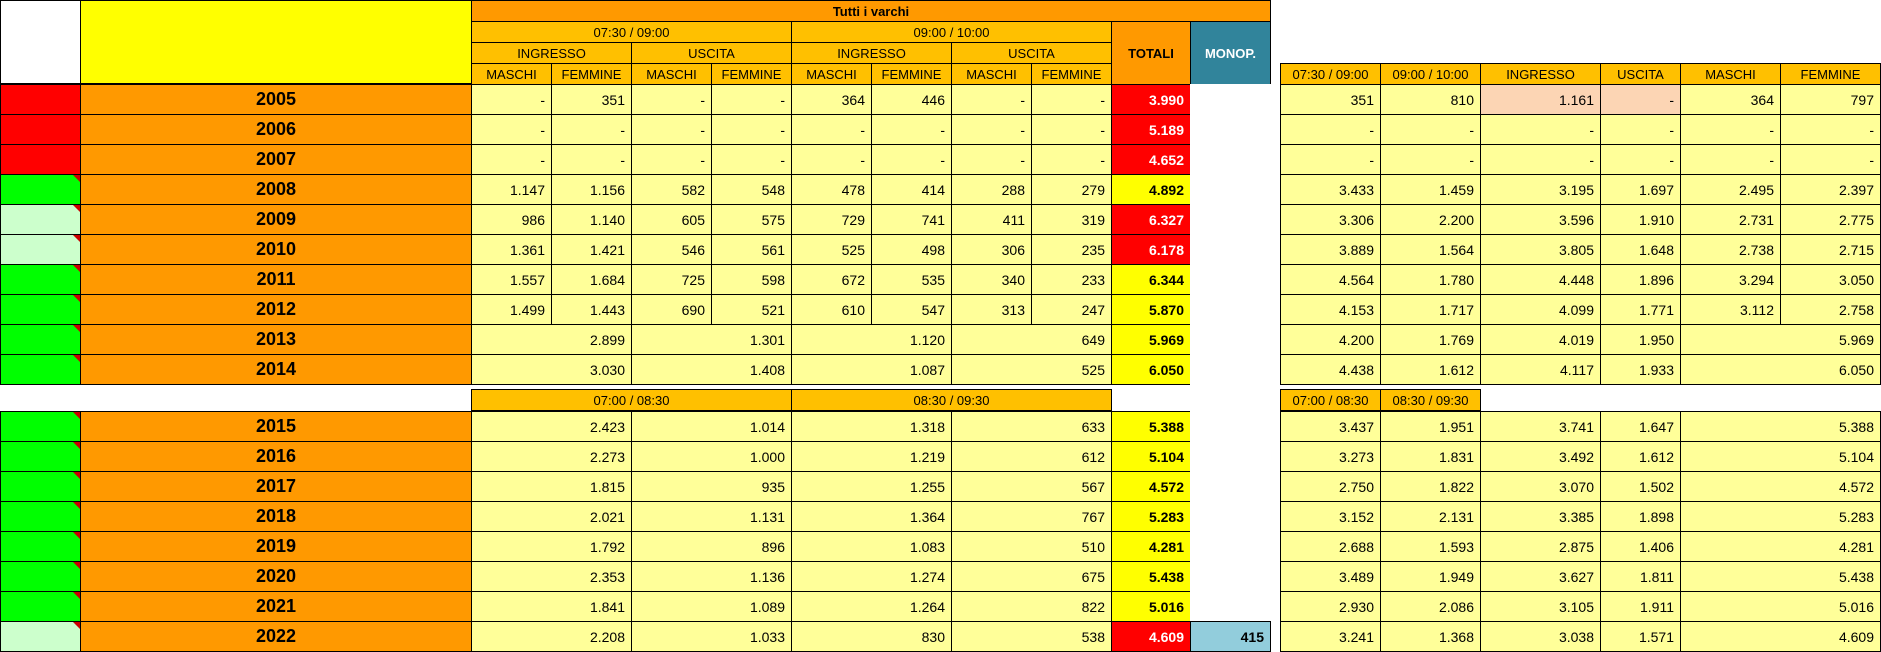  I want to click on data-cell: 1.841, so click(551, 606).